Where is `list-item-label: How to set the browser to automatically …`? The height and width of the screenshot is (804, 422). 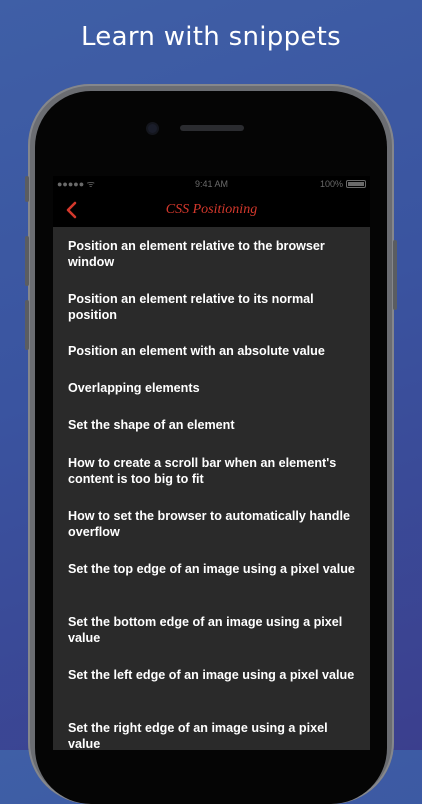 list-item-label: How to set the browser to automatically … is located at coordinates (209, 524).